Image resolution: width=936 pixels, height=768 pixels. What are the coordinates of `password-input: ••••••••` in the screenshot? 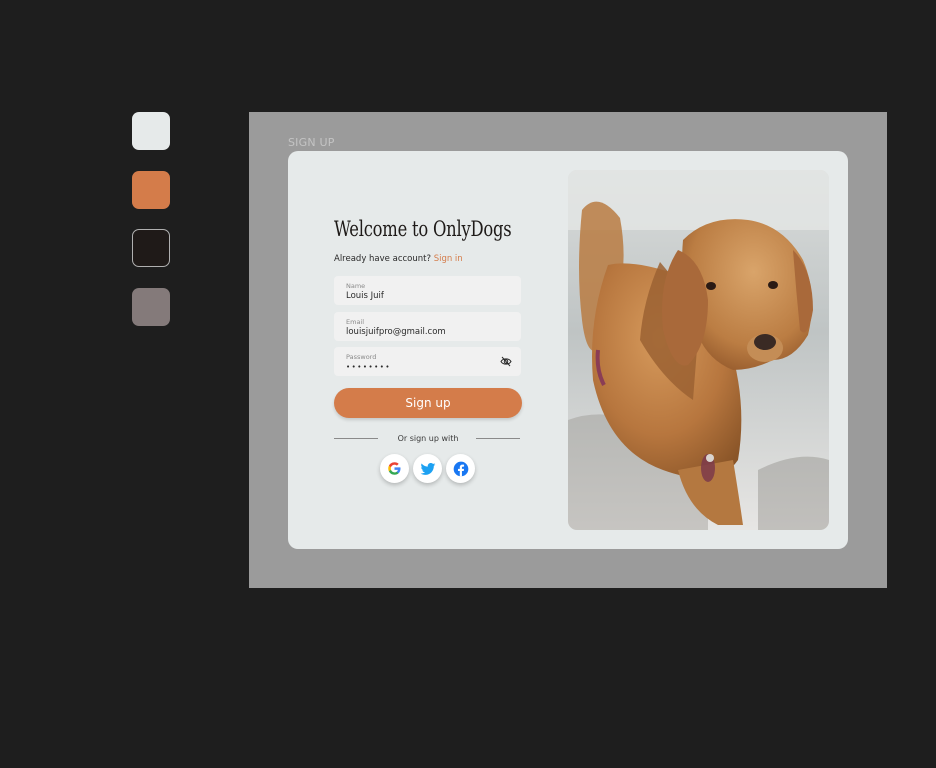 It's located at (421, 367).